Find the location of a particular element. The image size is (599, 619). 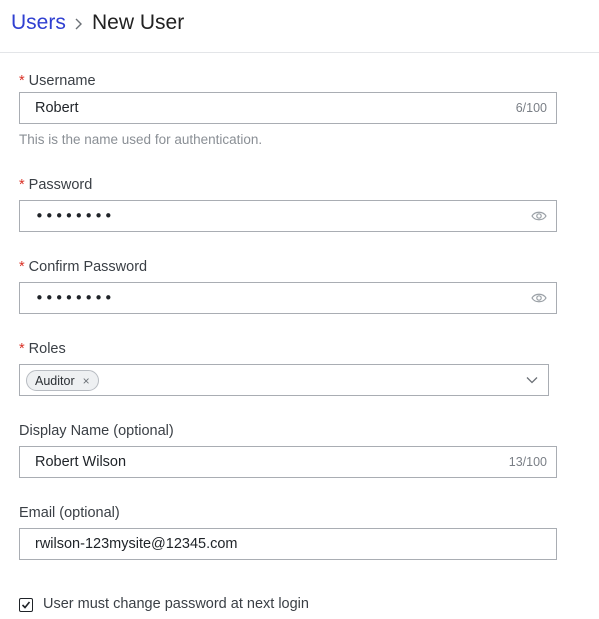

chevron-right-icon is located at coordinates (78, 24).